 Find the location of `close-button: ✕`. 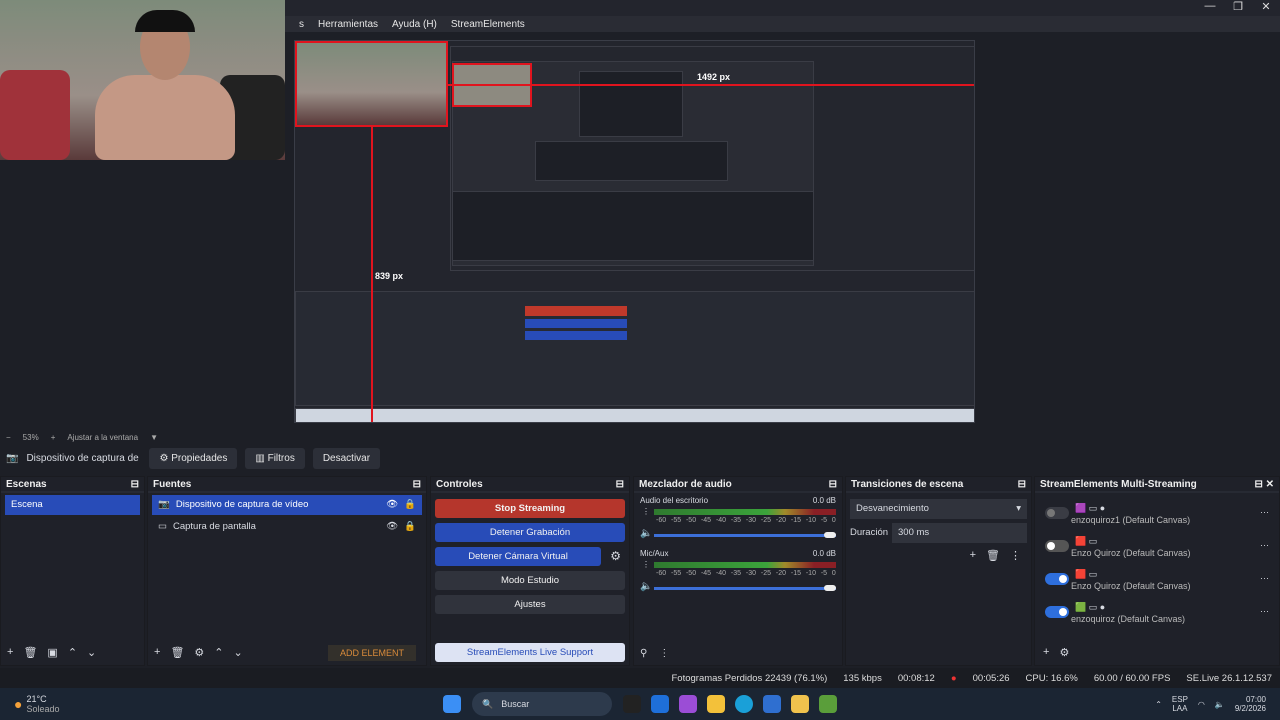

close-button: ✕ is located at coordinates (1266, 7).